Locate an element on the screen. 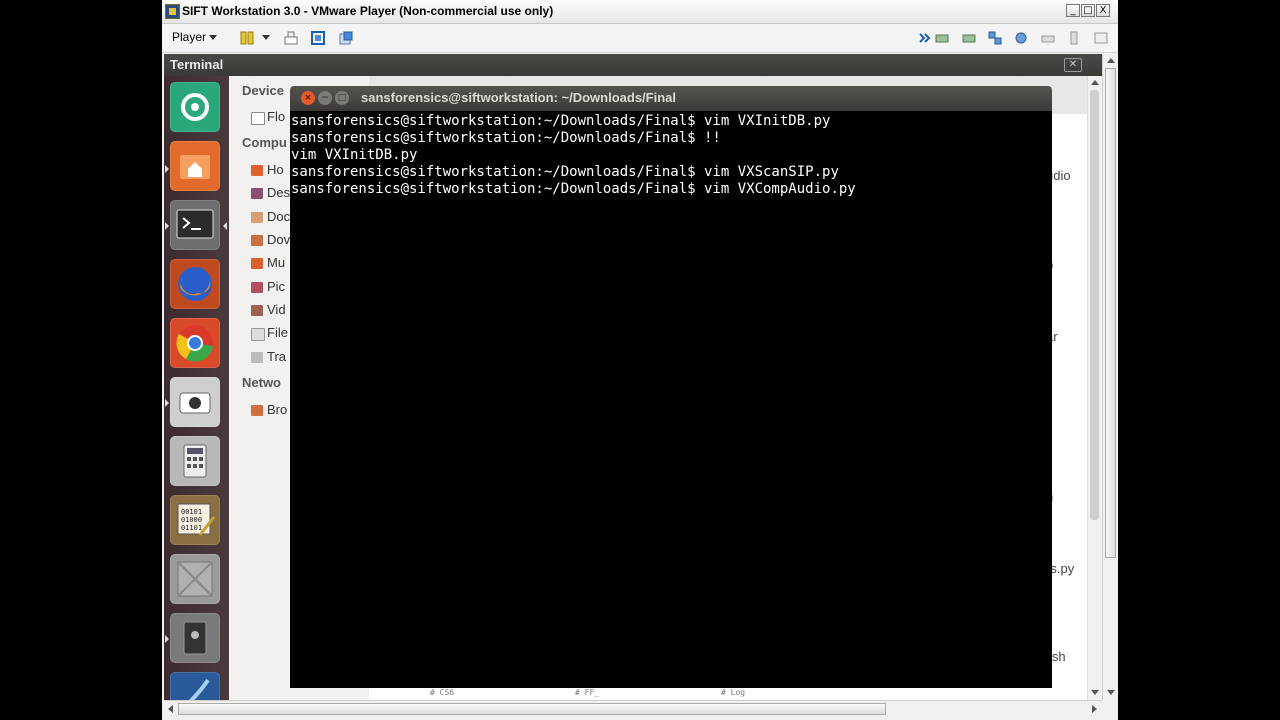  screenshot-icon is located at coordinates (195, 402).